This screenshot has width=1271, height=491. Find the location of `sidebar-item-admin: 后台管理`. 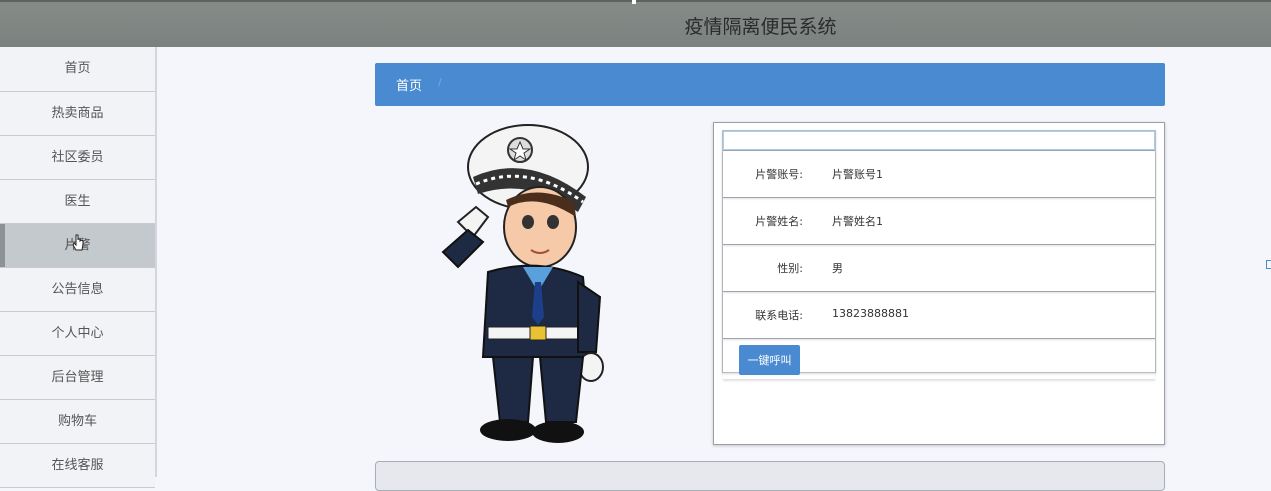

sidebar-item-admin: 后台管理 is located at coordinates (77, 378).